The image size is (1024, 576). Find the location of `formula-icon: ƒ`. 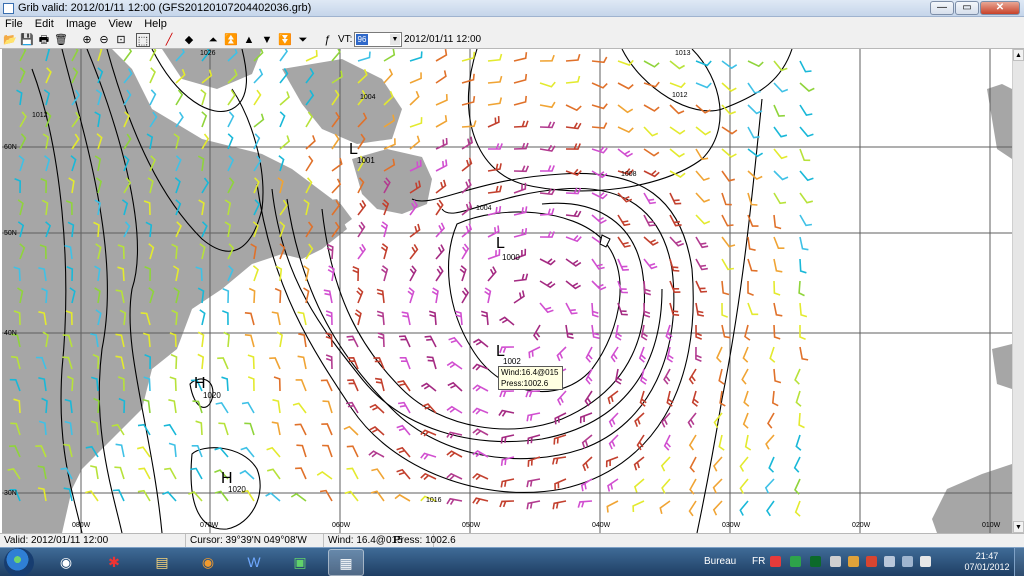

formula-icon: ƒ is located at coordinates (327, 40).